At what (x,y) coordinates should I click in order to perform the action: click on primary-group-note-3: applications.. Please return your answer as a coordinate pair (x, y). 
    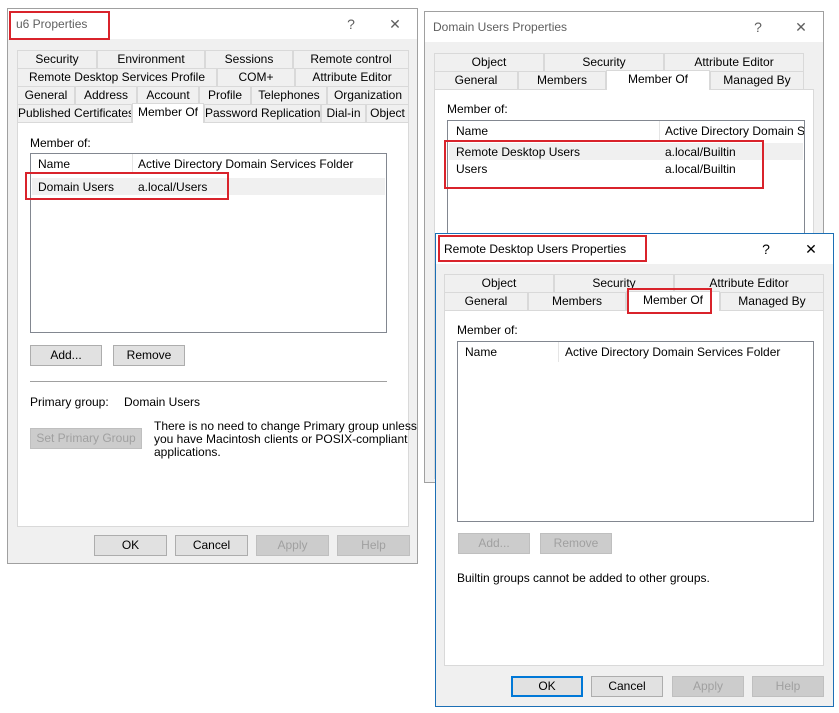
    Looking at the image, I should click on (187, 452).